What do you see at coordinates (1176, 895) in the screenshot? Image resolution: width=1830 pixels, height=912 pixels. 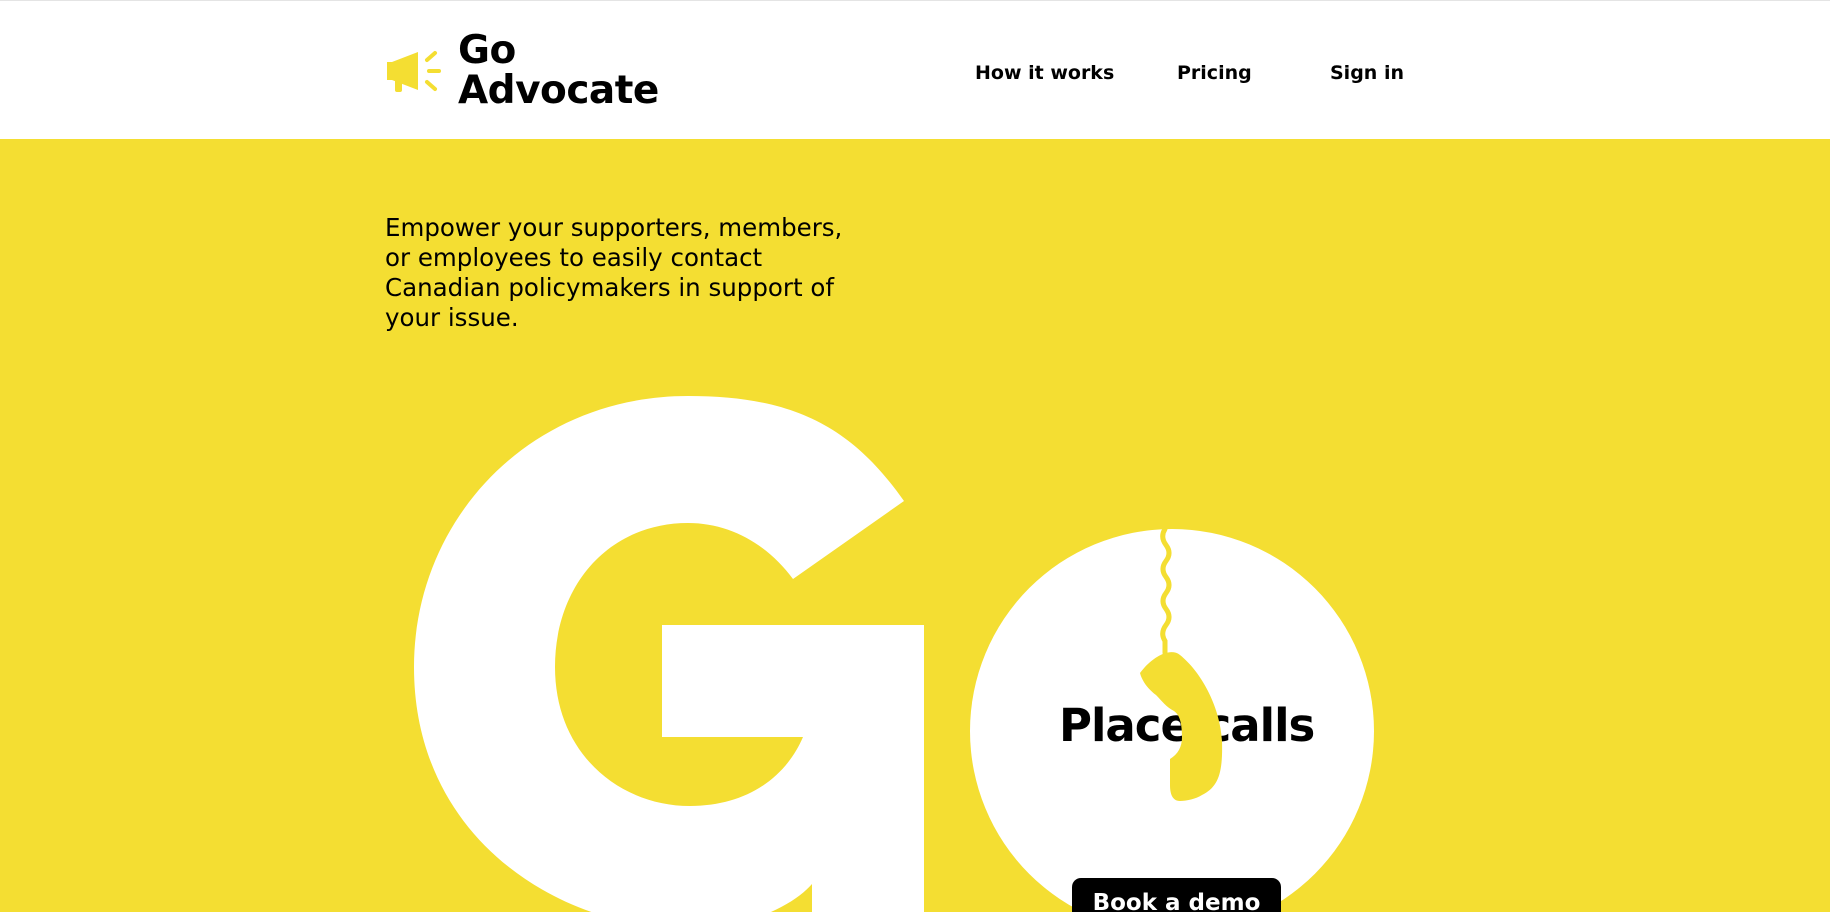 I see `book-demo-button: Book a demo` at bounding box center [1176, 895].